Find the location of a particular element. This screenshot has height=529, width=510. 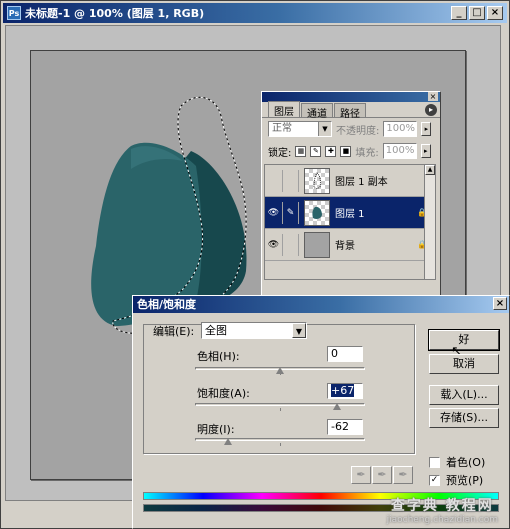

lock-all-icon: ■ is located at coordinates (346, 151).